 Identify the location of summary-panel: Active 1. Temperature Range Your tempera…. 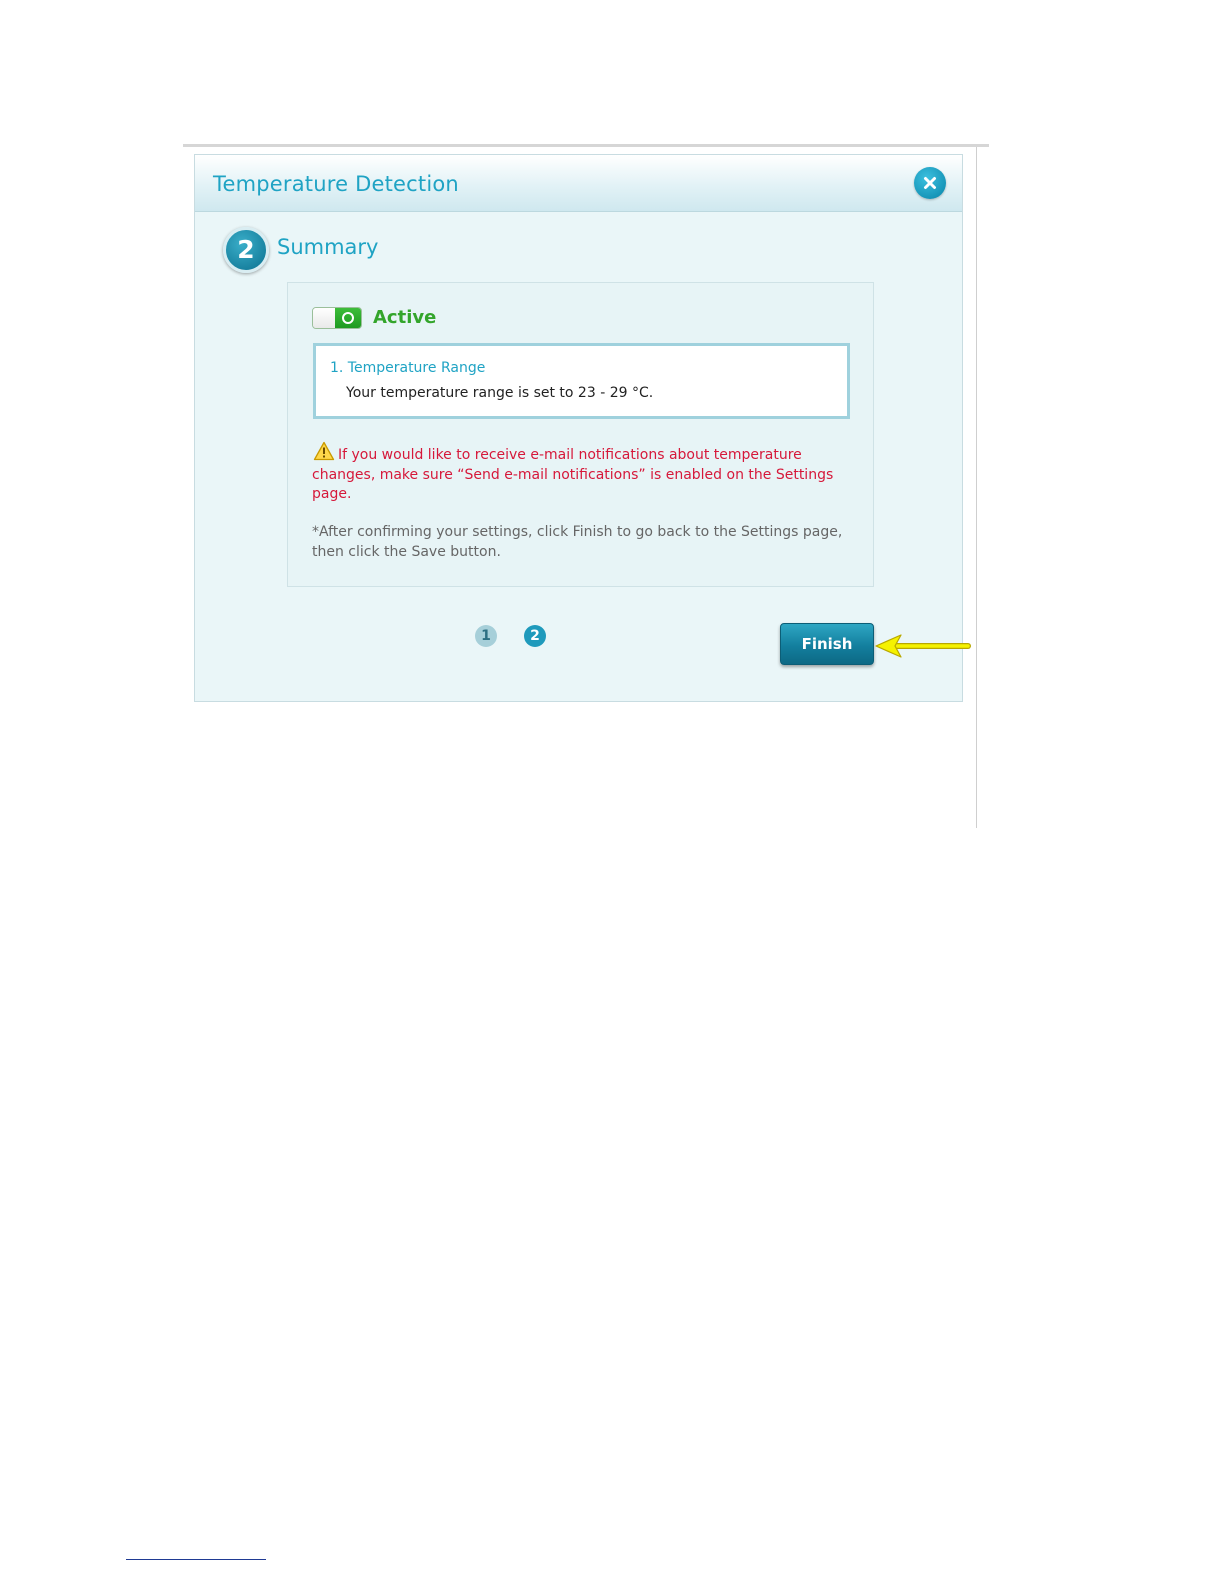
(580, 434).